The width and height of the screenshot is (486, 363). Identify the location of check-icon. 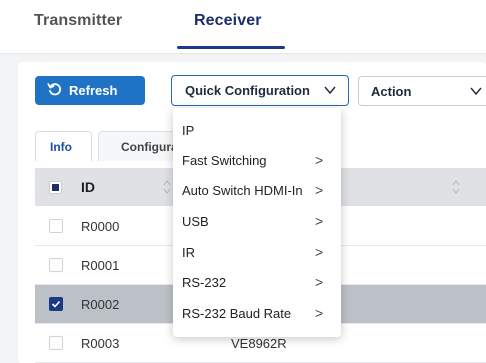
(56, 304).